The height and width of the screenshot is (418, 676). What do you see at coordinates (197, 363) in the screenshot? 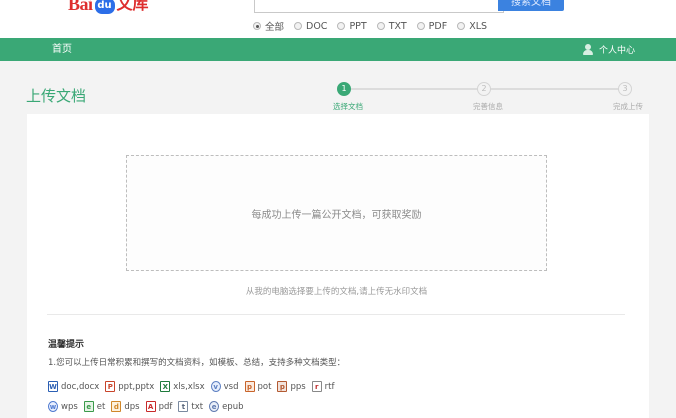
I see `tips-line-1: 1.您可以上传日常积累和撰写的文档资料，如模板、总结，支持多种文档类型：` at bounding box center [197, 363].